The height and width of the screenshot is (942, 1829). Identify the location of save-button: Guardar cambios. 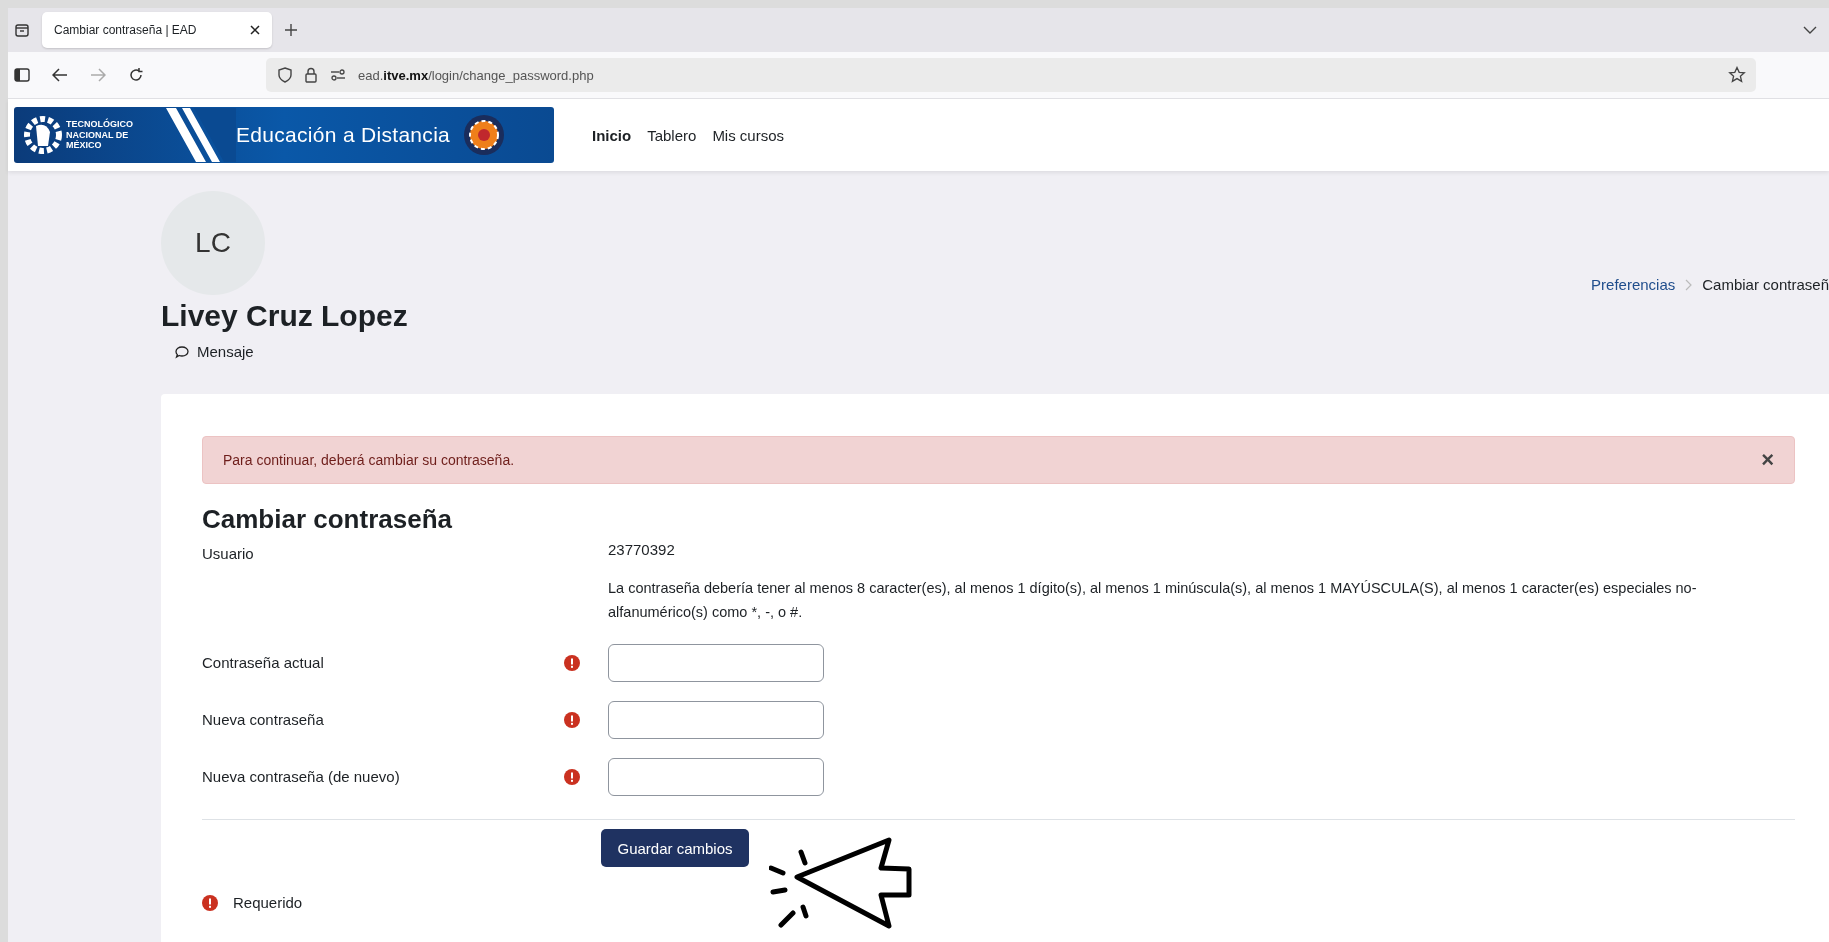
(675, 848).